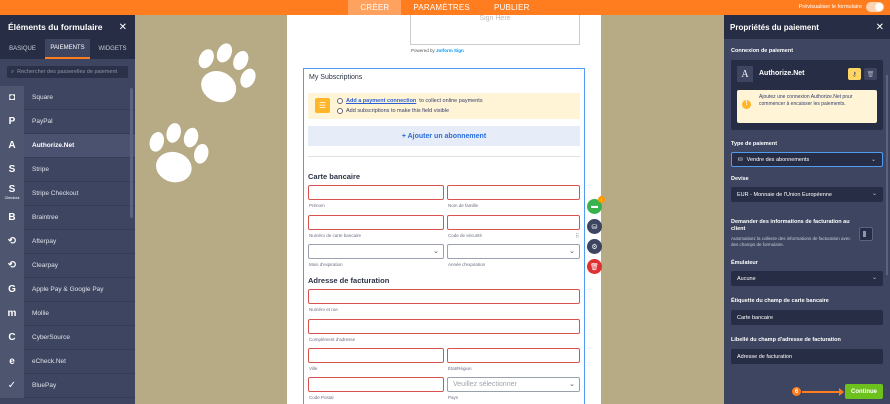 The width and height of the screenshot is (890, 404). Describe the element at coordinates (512, 7) in the screenshot. I see `tab-publish: PUBLIER` at that location.